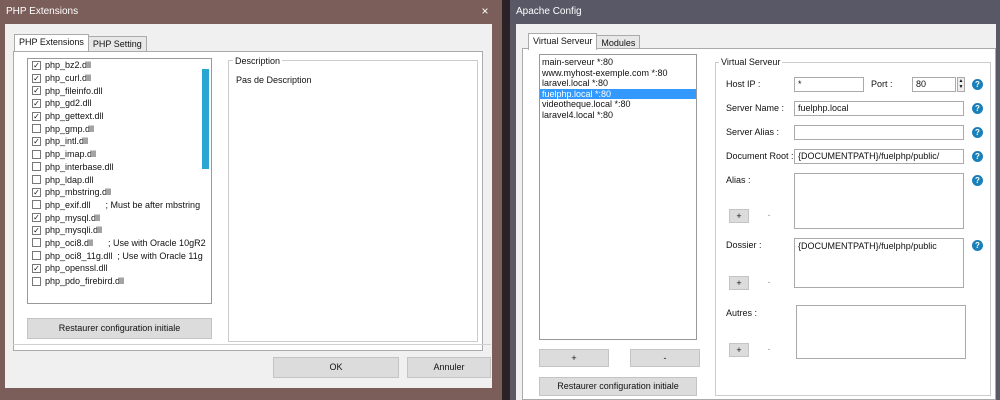  What do you see at coordinates (85, 281) in the screenshot?
I see `extension-label: php_pdo_firebird.dll` at bounding box center [85, 281].